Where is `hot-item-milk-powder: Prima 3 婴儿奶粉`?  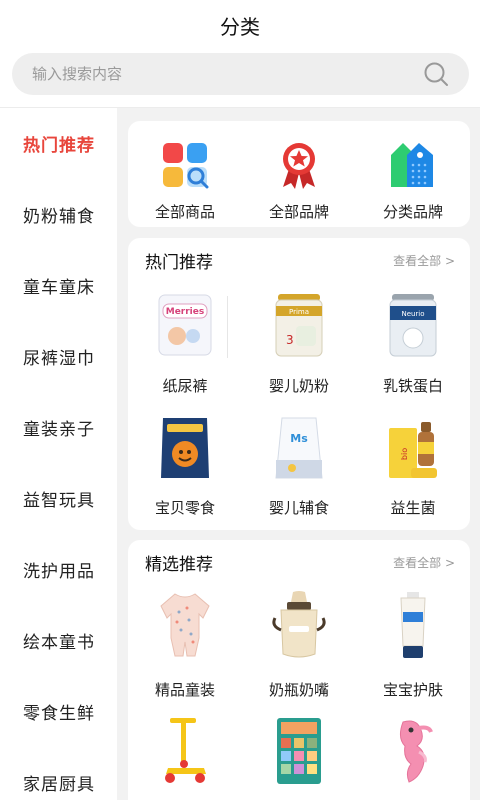 hot-item-milk-powder: Prima 3 婴儿奶粉 is located at coordinates (299, 346).